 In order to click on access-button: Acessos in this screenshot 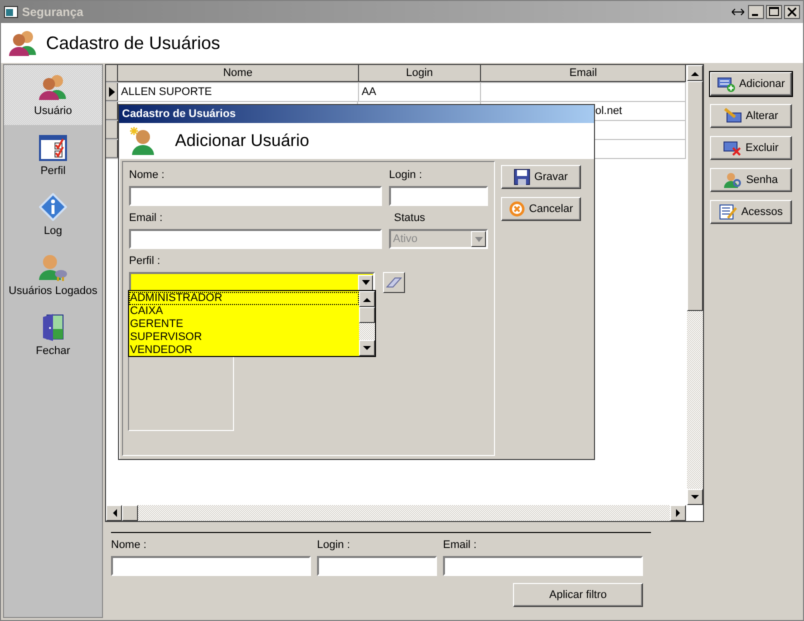, I will do `click(751, 212)`.